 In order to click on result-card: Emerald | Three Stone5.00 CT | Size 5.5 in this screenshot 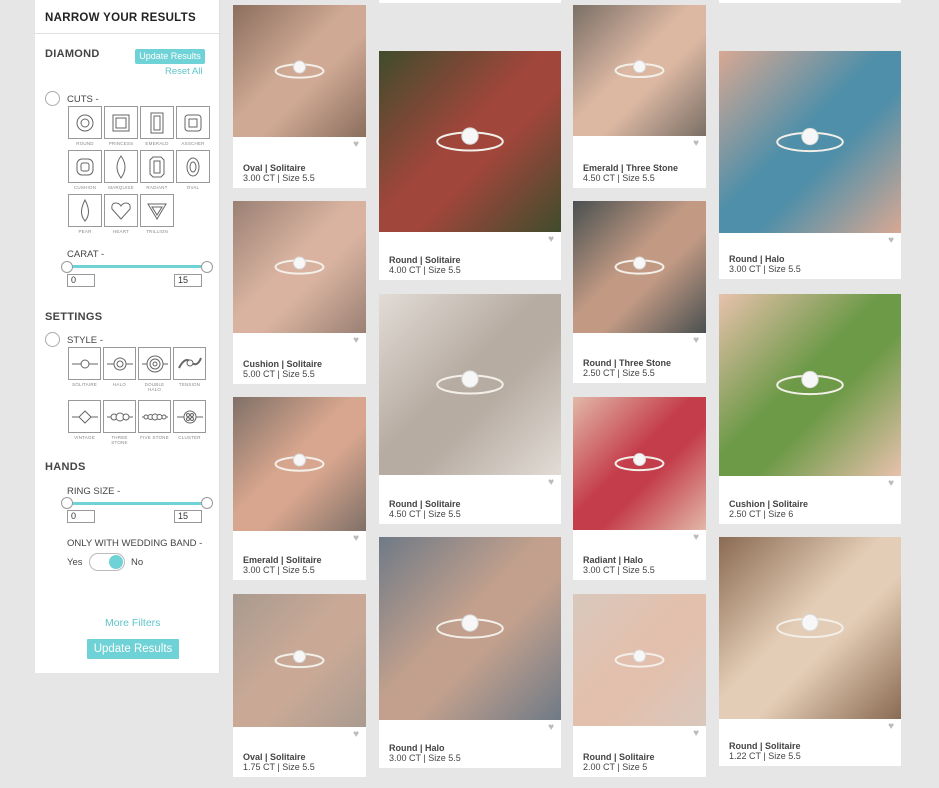, I will do `click(470, 1)`.